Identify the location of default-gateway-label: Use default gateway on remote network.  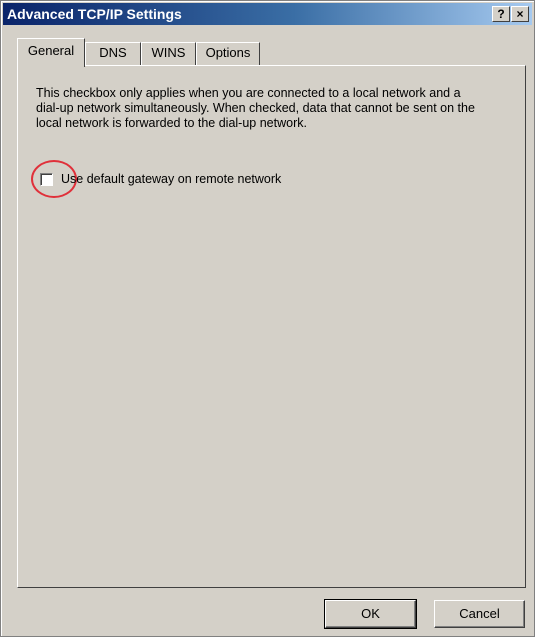
(171, 179).